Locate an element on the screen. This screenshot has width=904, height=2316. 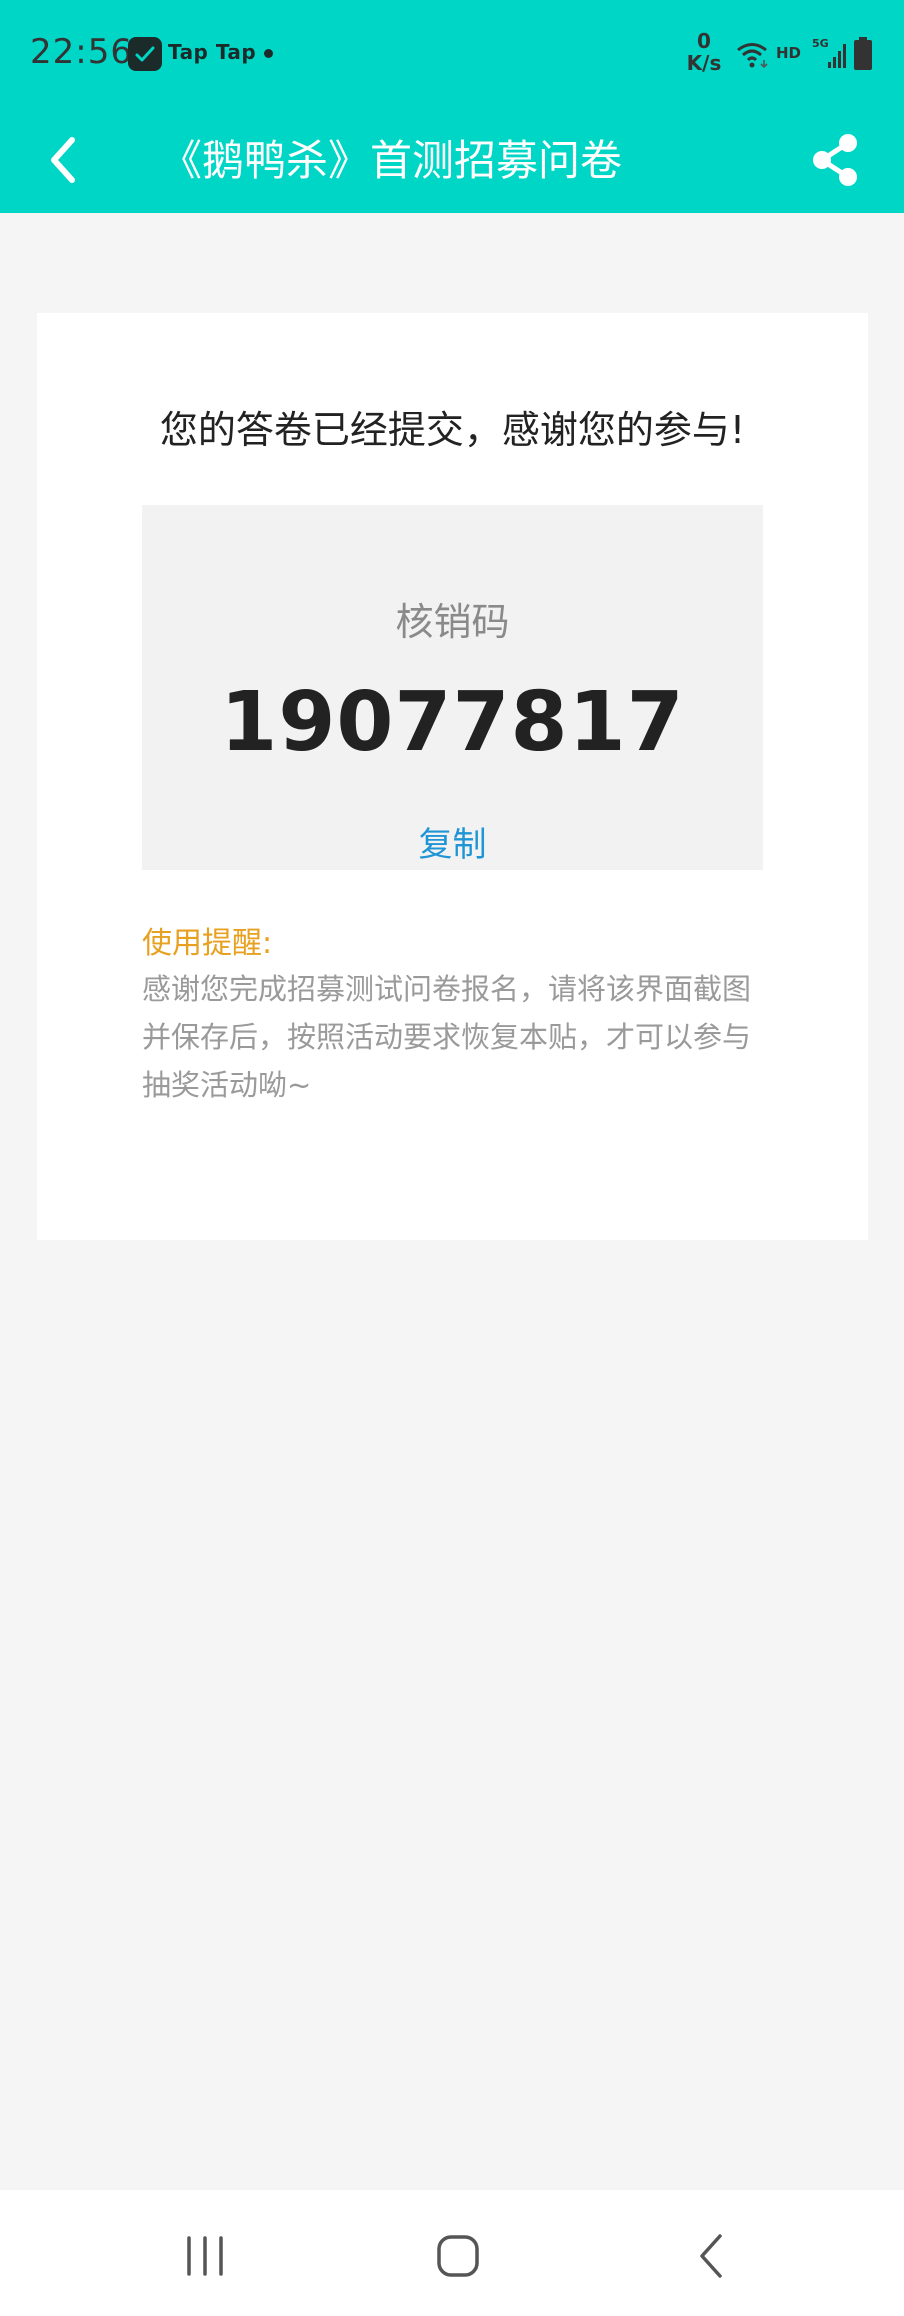
status-bar: 22:56 Tap Tap 0 K/s HD 5G is located at coordinates (452, 54).